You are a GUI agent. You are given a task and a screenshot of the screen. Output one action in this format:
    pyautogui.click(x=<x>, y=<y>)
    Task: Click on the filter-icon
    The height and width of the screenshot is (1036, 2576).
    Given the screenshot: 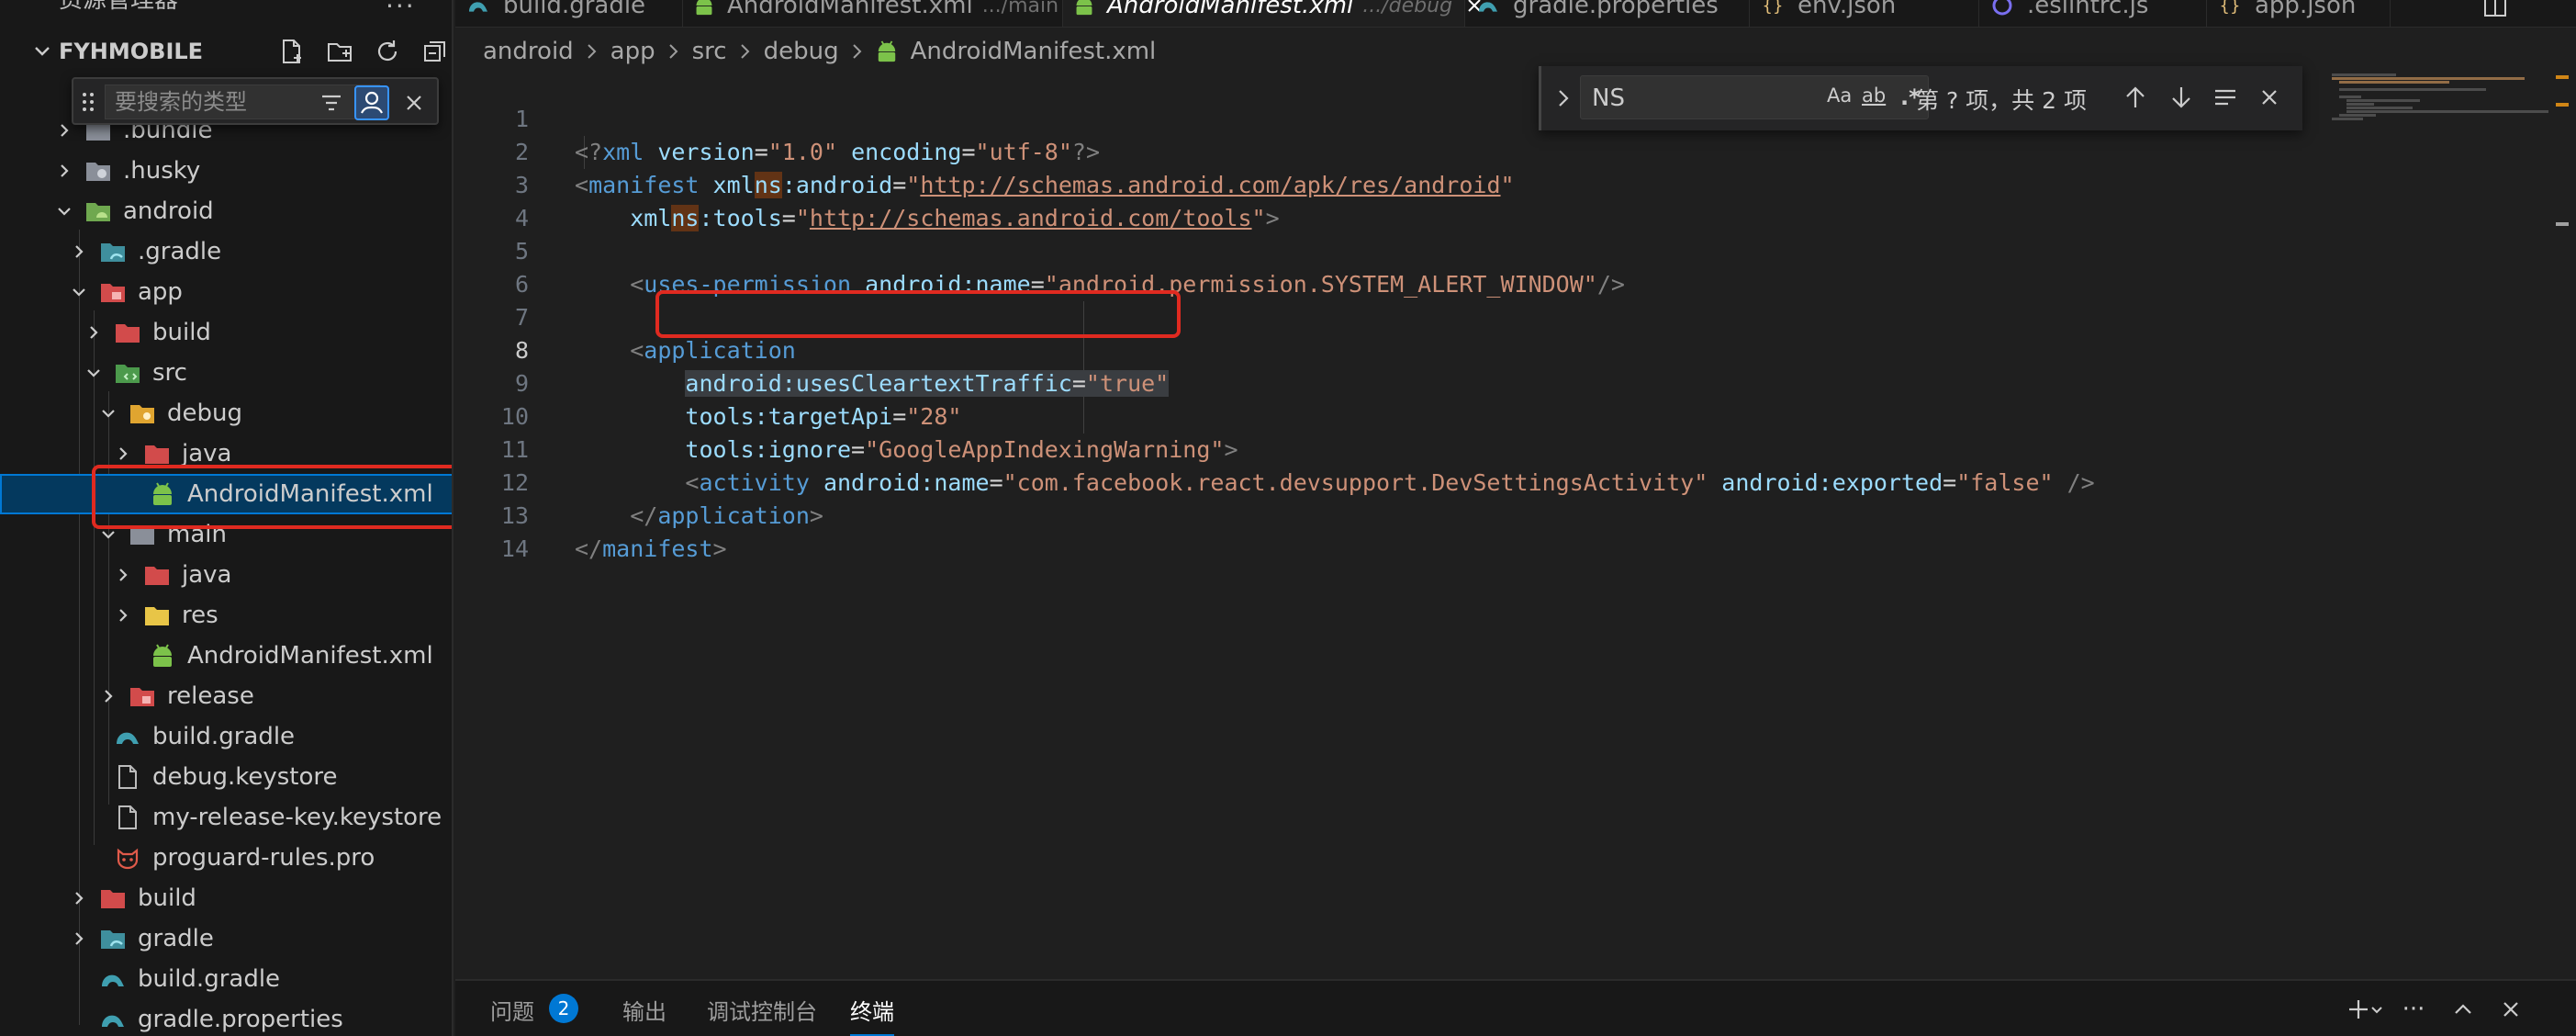 What is the action you would take?
    pyautogui.click(x=331, y=103)
    